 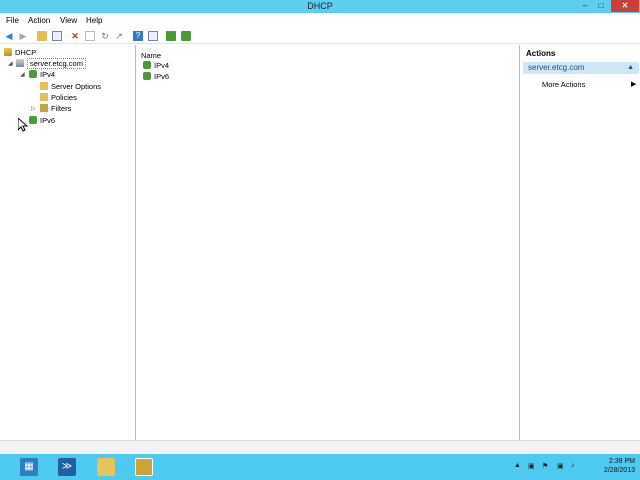 I want to click on back-icon: ◀, so click(x=9, y=36).